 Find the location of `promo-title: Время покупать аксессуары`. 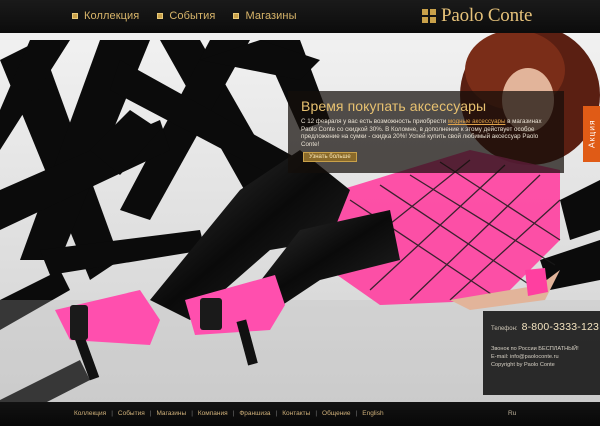

promo-title: Время покупать аксессуары is located at coordinates (394, 106).